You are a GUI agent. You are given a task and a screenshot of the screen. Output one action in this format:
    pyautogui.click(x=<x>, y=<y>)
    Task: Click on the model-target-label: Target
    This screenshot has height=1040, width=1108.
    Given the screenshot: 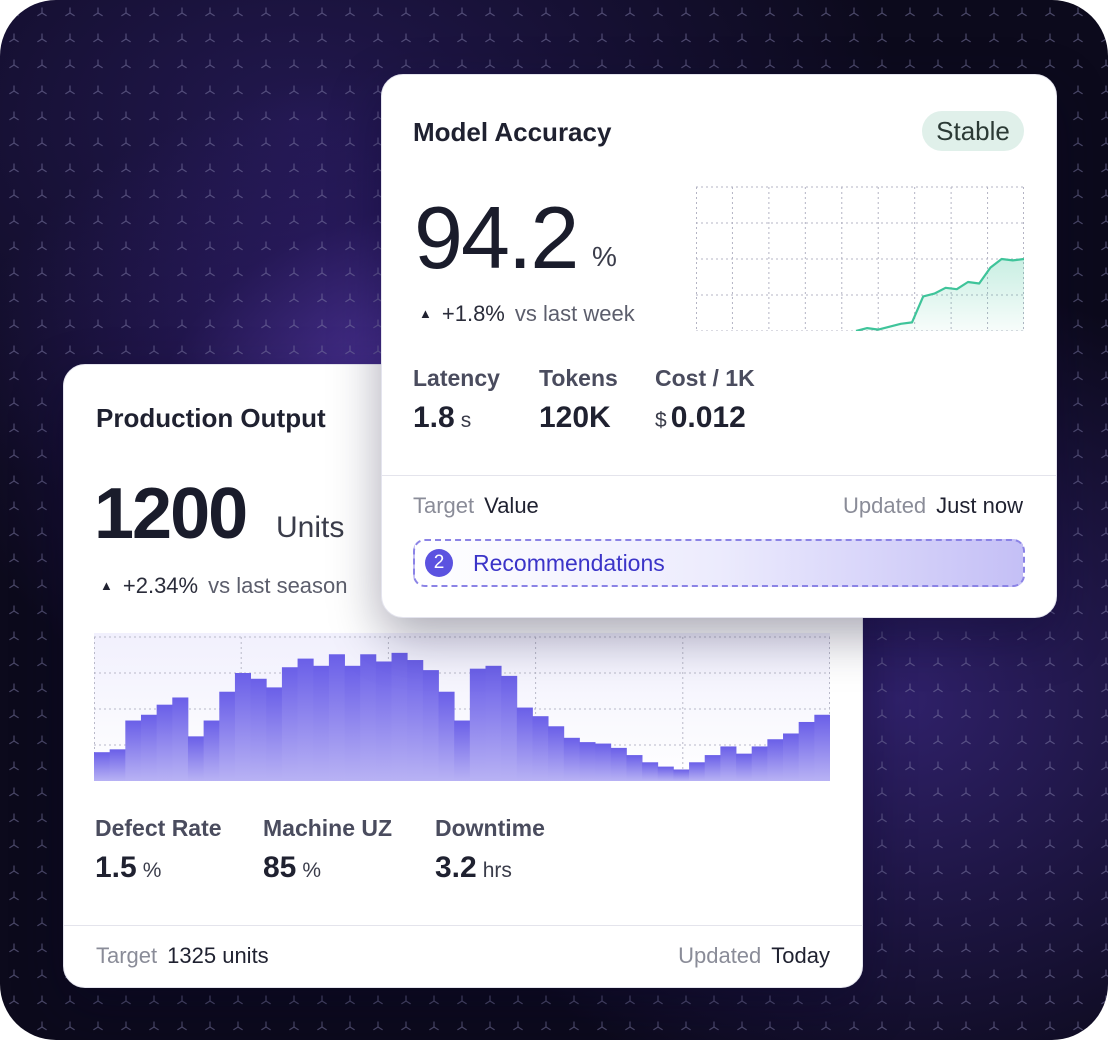 What is the action you would take?
    pyautogui.click(x=444, y=505)
    